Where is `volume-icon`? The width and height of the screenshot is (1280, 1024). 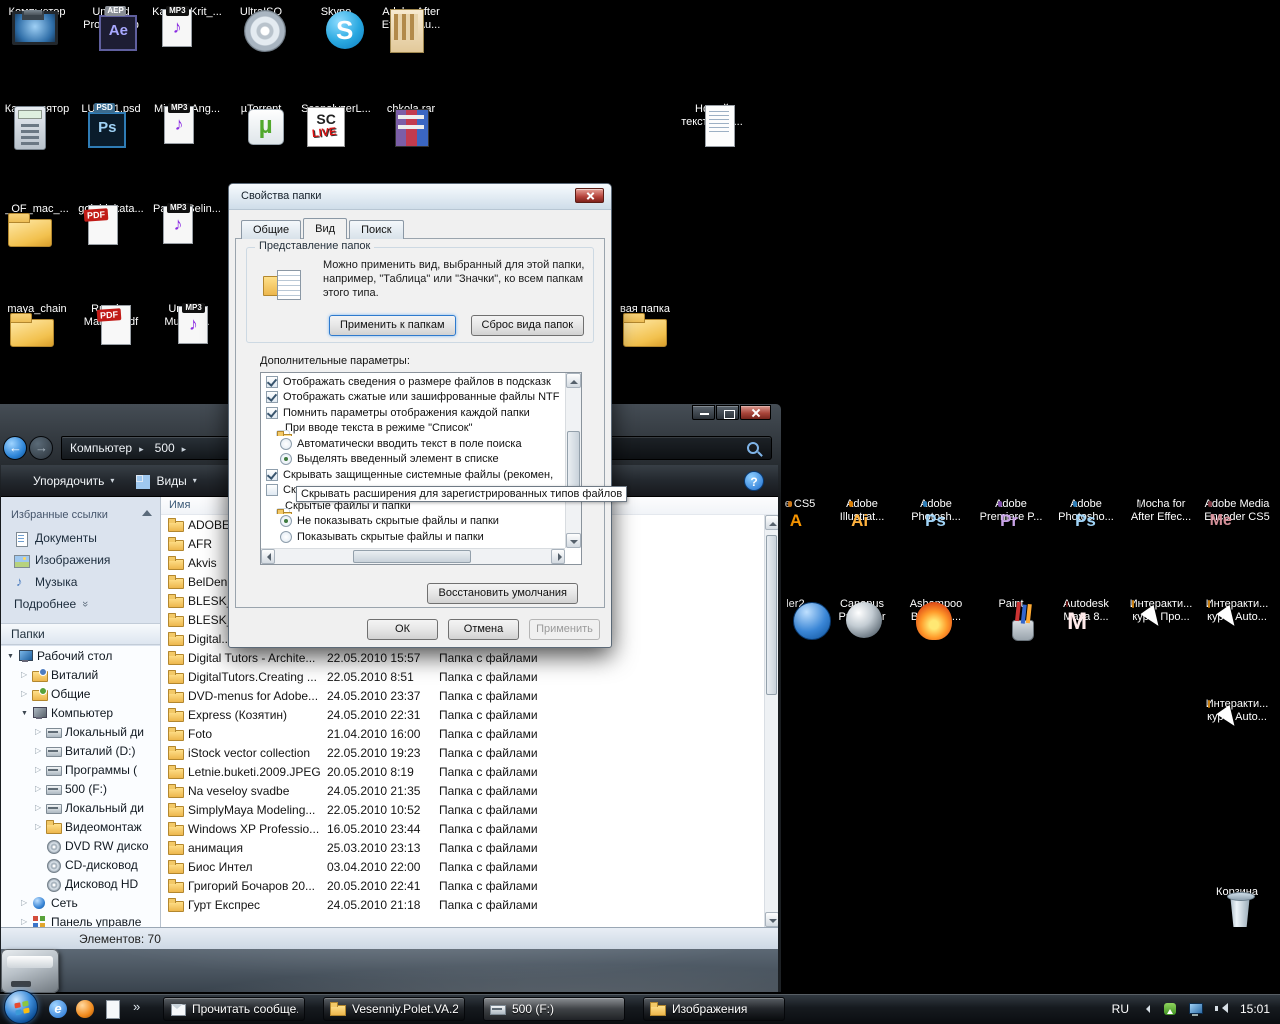
volume-icon is located at coordinates (1221, 1009).